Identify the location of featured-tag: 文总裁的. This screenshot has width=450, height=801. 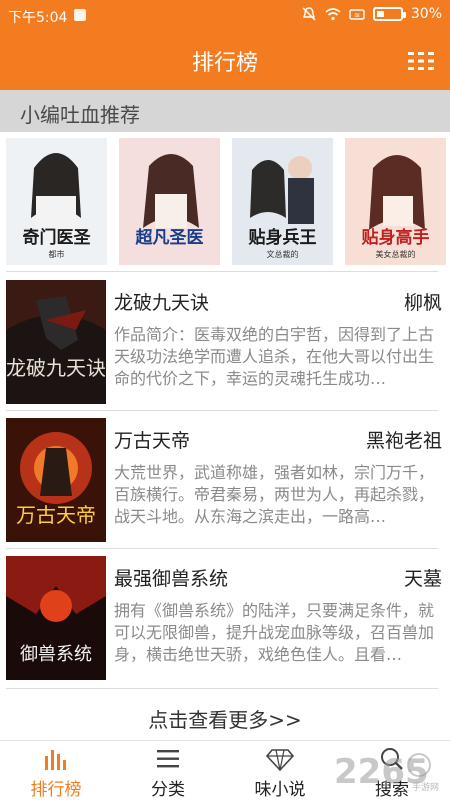
(282, 254).